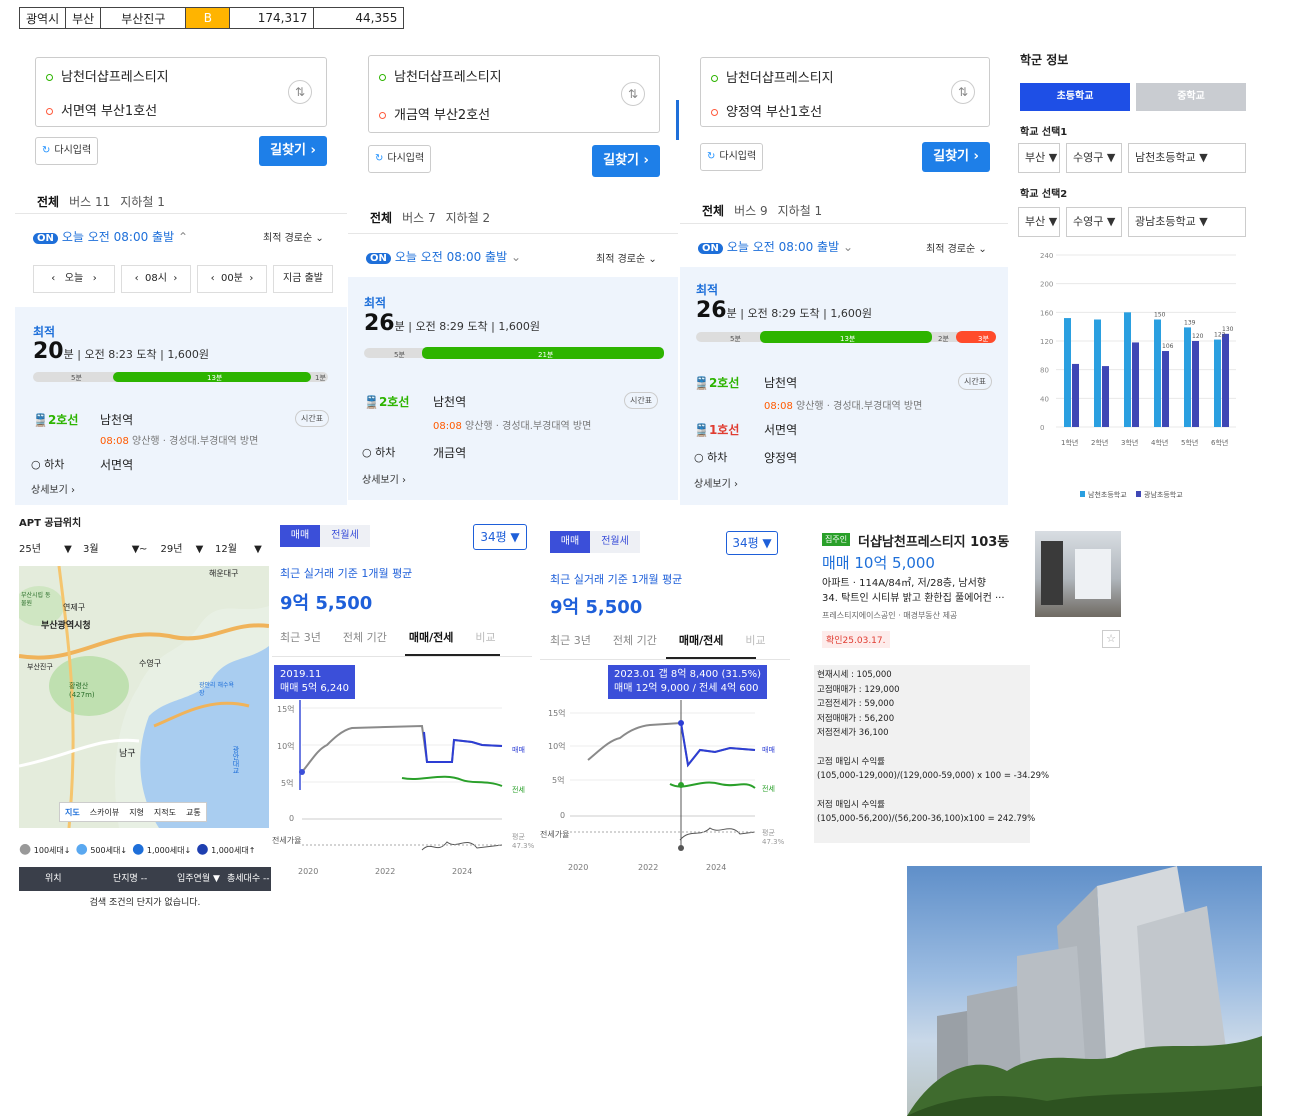 The height and width of the screenshot is (1116, 1297). I want to click on filter-month-to: 12월 ▼, so click(238, 547).